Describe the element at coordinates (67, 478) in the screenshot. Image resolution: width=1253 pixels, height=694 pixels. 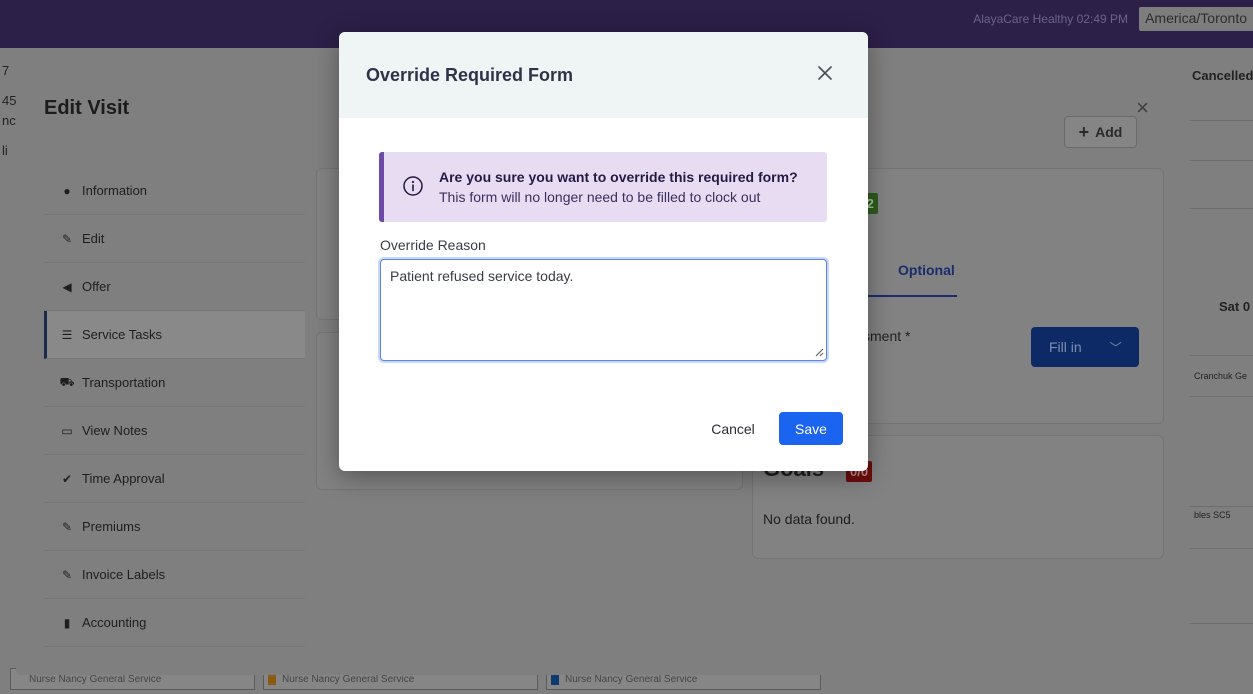
I see `check-icon: ✔` at that location.